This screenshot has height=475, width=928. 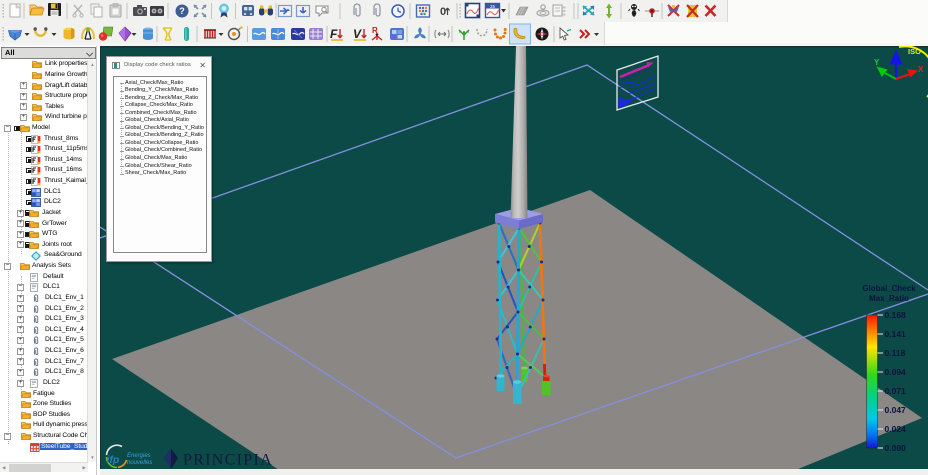 I want to click on svg-text: 0.118, so click(x=895, y=353).